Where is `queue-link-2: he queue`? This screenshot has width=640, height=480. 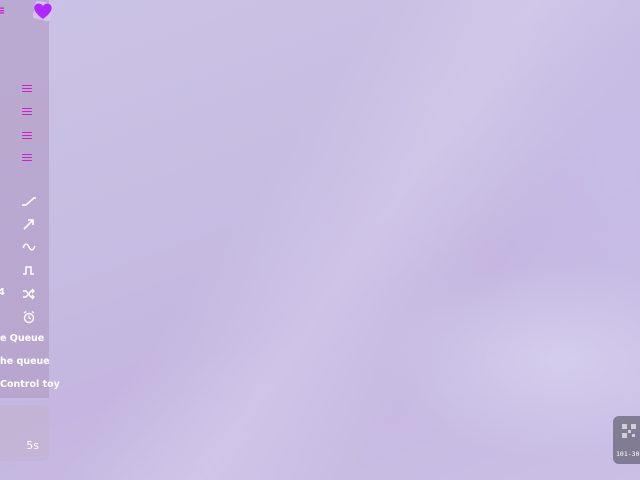
queue-link-2: he queue is located at coordinates (25, 362).